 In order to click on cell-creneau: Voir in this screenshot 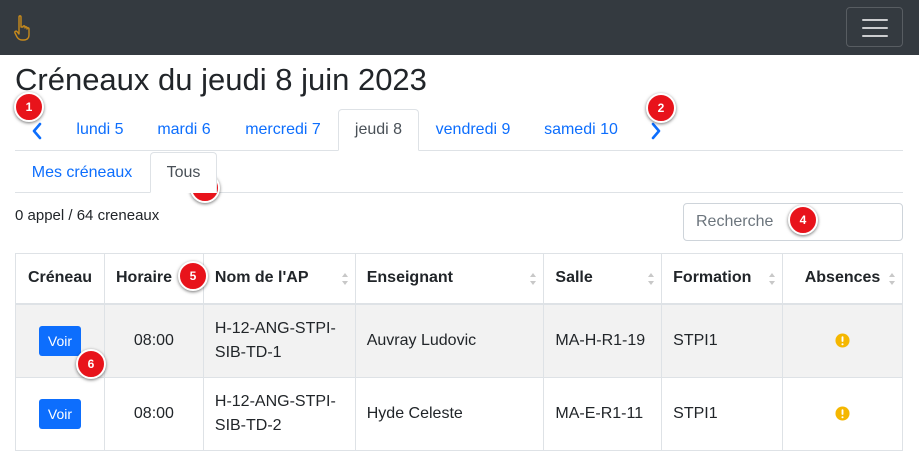, I will do `click(60, 414)`.